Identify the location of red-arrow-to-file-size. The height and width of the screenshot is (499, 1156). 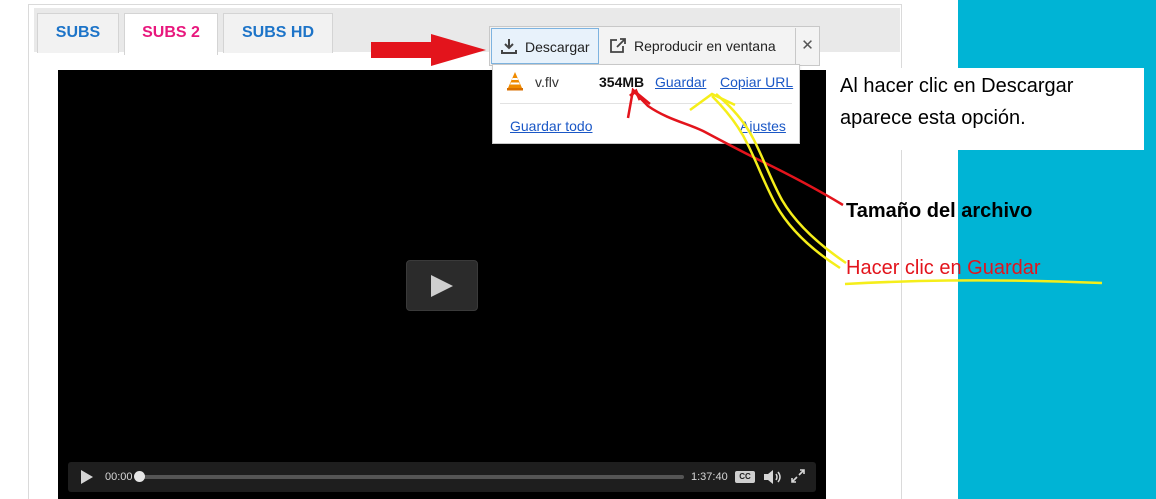
(735, 147).